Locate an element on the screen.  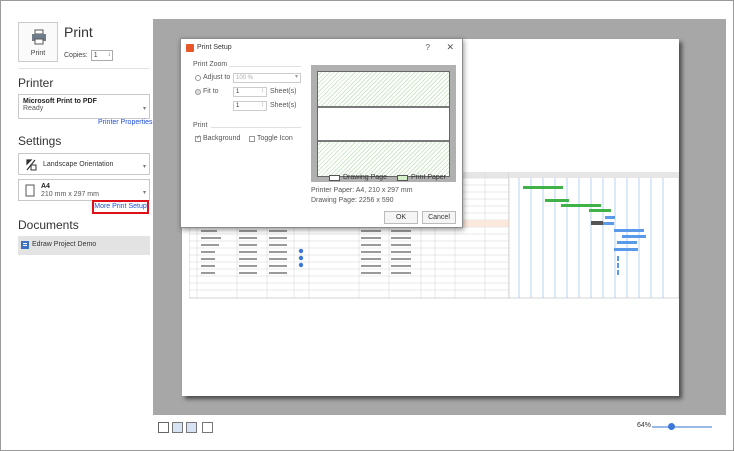
paper-margin-bottom is located at coordinates (383, 159).